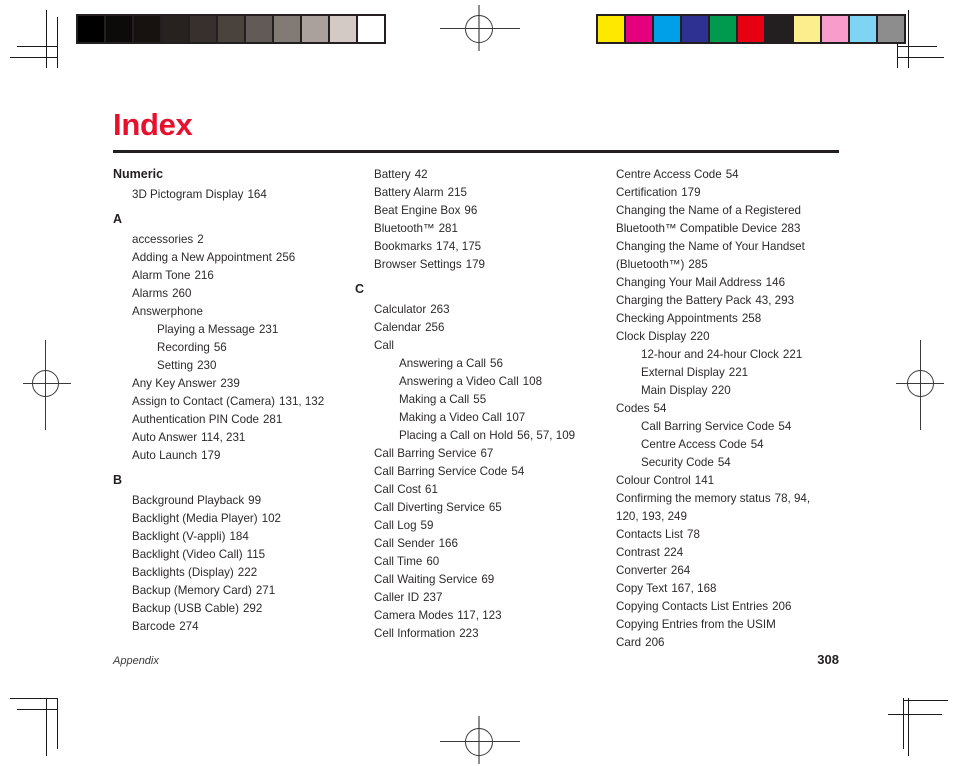 Image resolution: width=954 pixels, height=766 pixels. What do you see at coordinates (403, 246) in the screenshot?
I see `index-entry-text: Bookmarks` at bounding box center [403, 246].